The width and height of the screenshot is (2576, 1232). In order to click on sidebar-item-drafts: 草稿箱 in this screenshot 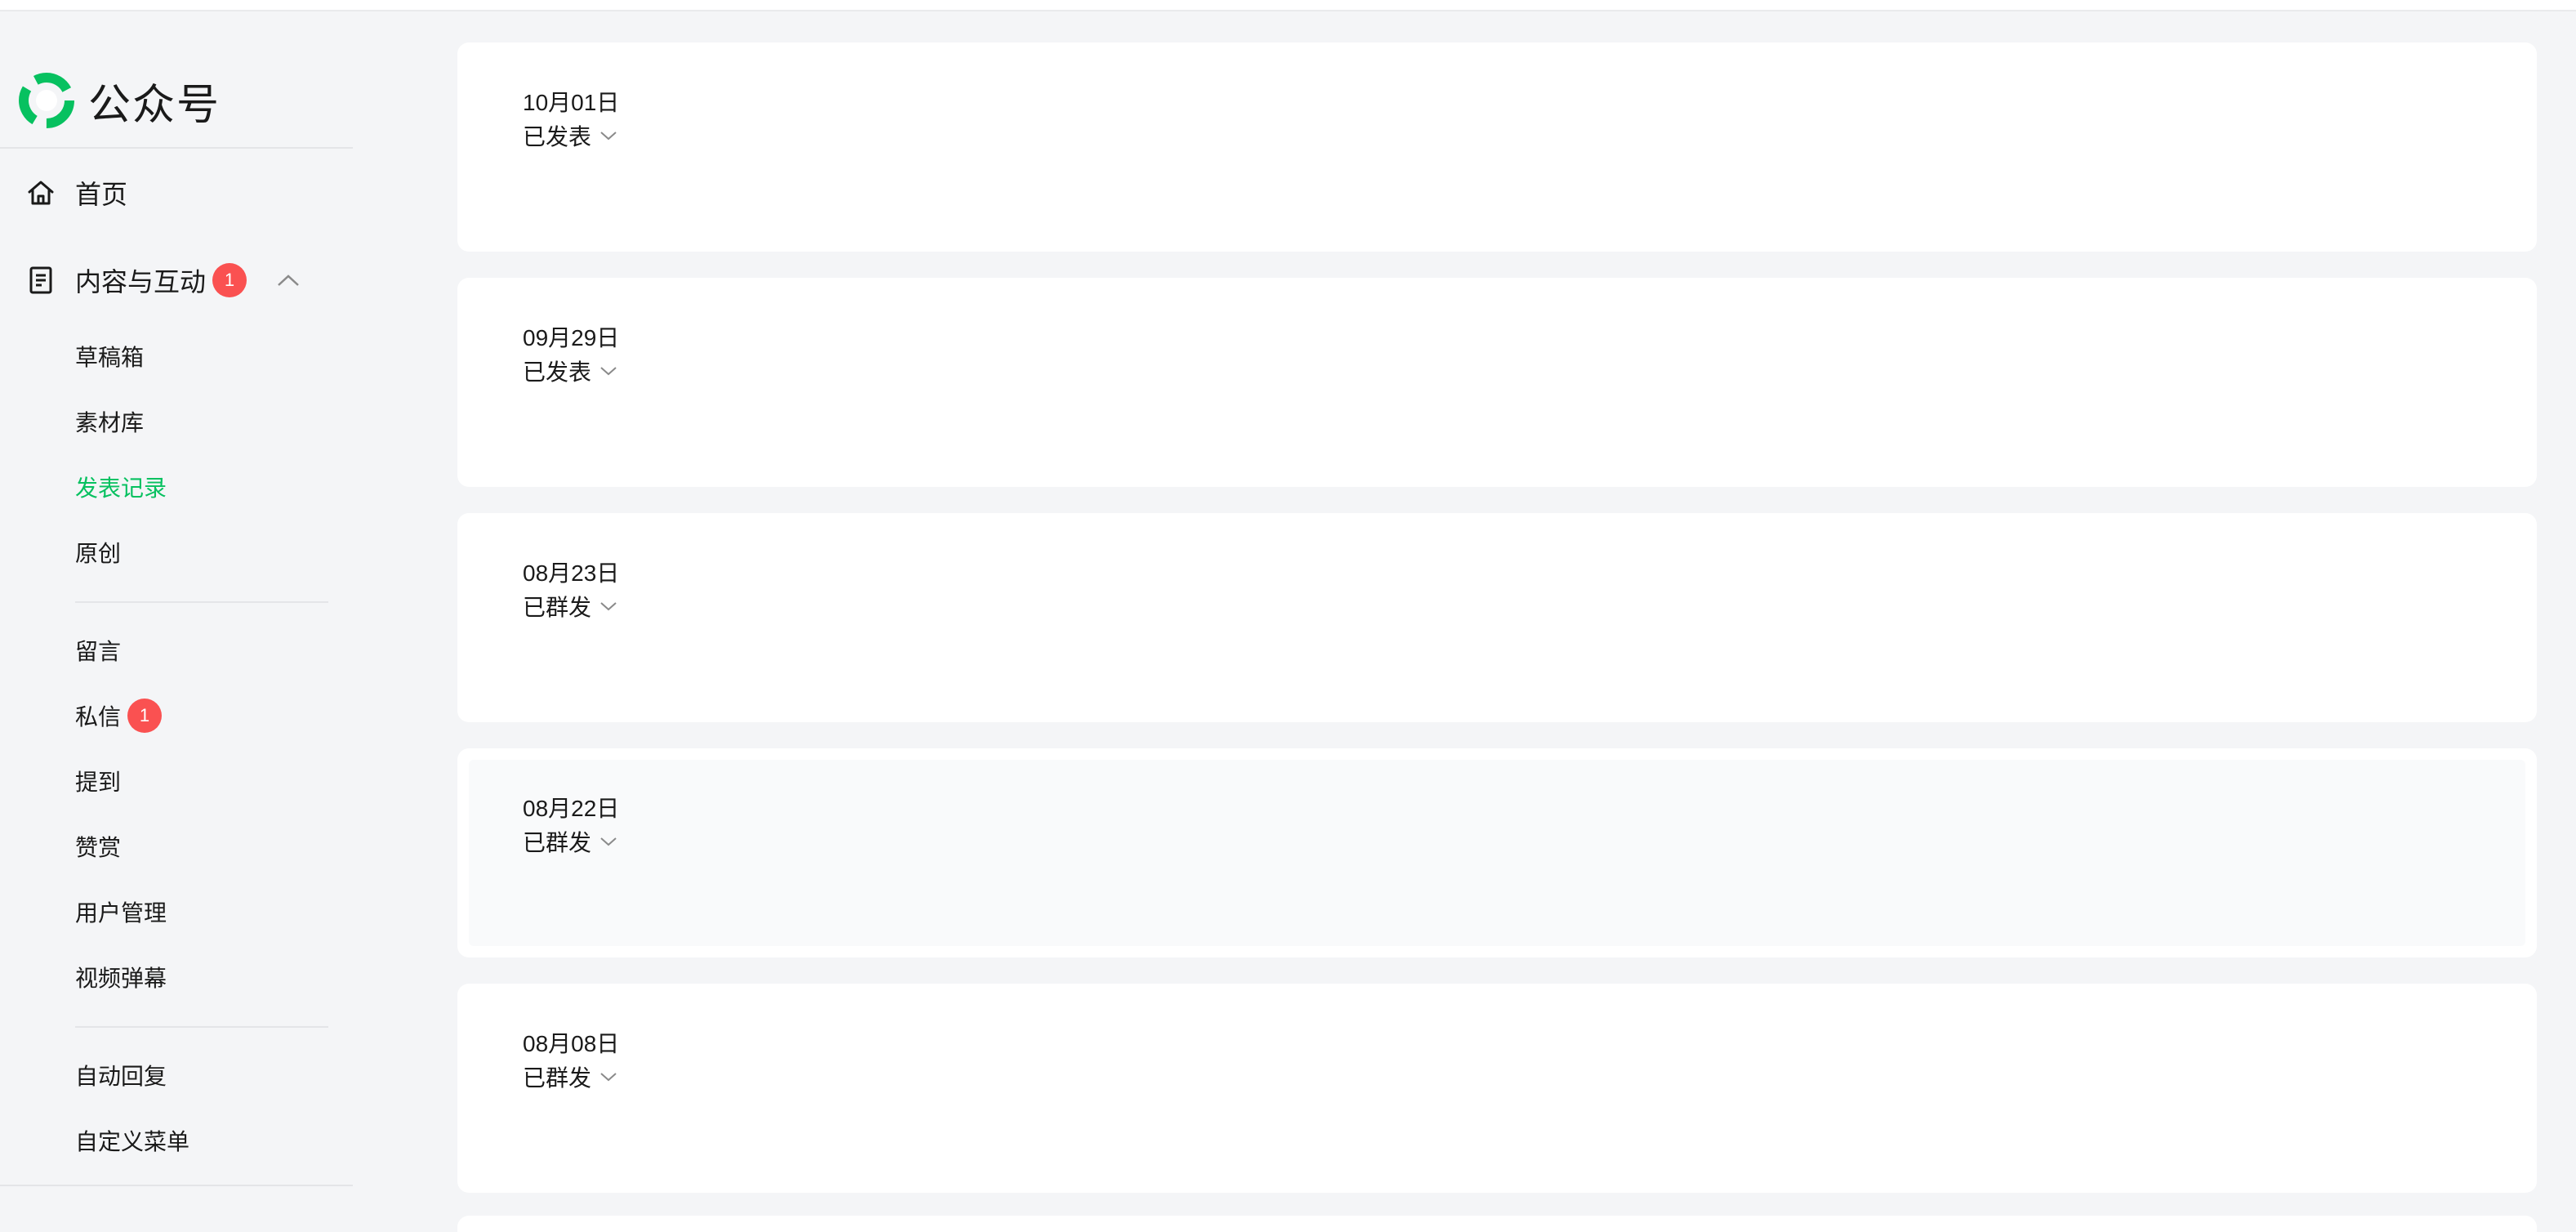, I will do `click(109, 356)`.